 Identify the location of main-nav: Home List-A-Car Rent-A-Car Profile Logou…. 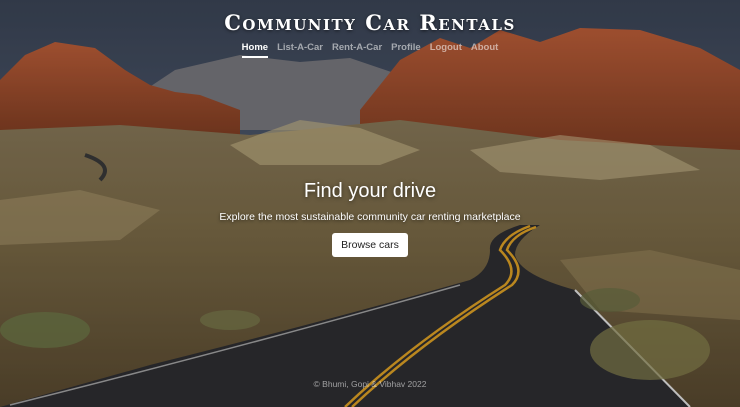
(370, 50).